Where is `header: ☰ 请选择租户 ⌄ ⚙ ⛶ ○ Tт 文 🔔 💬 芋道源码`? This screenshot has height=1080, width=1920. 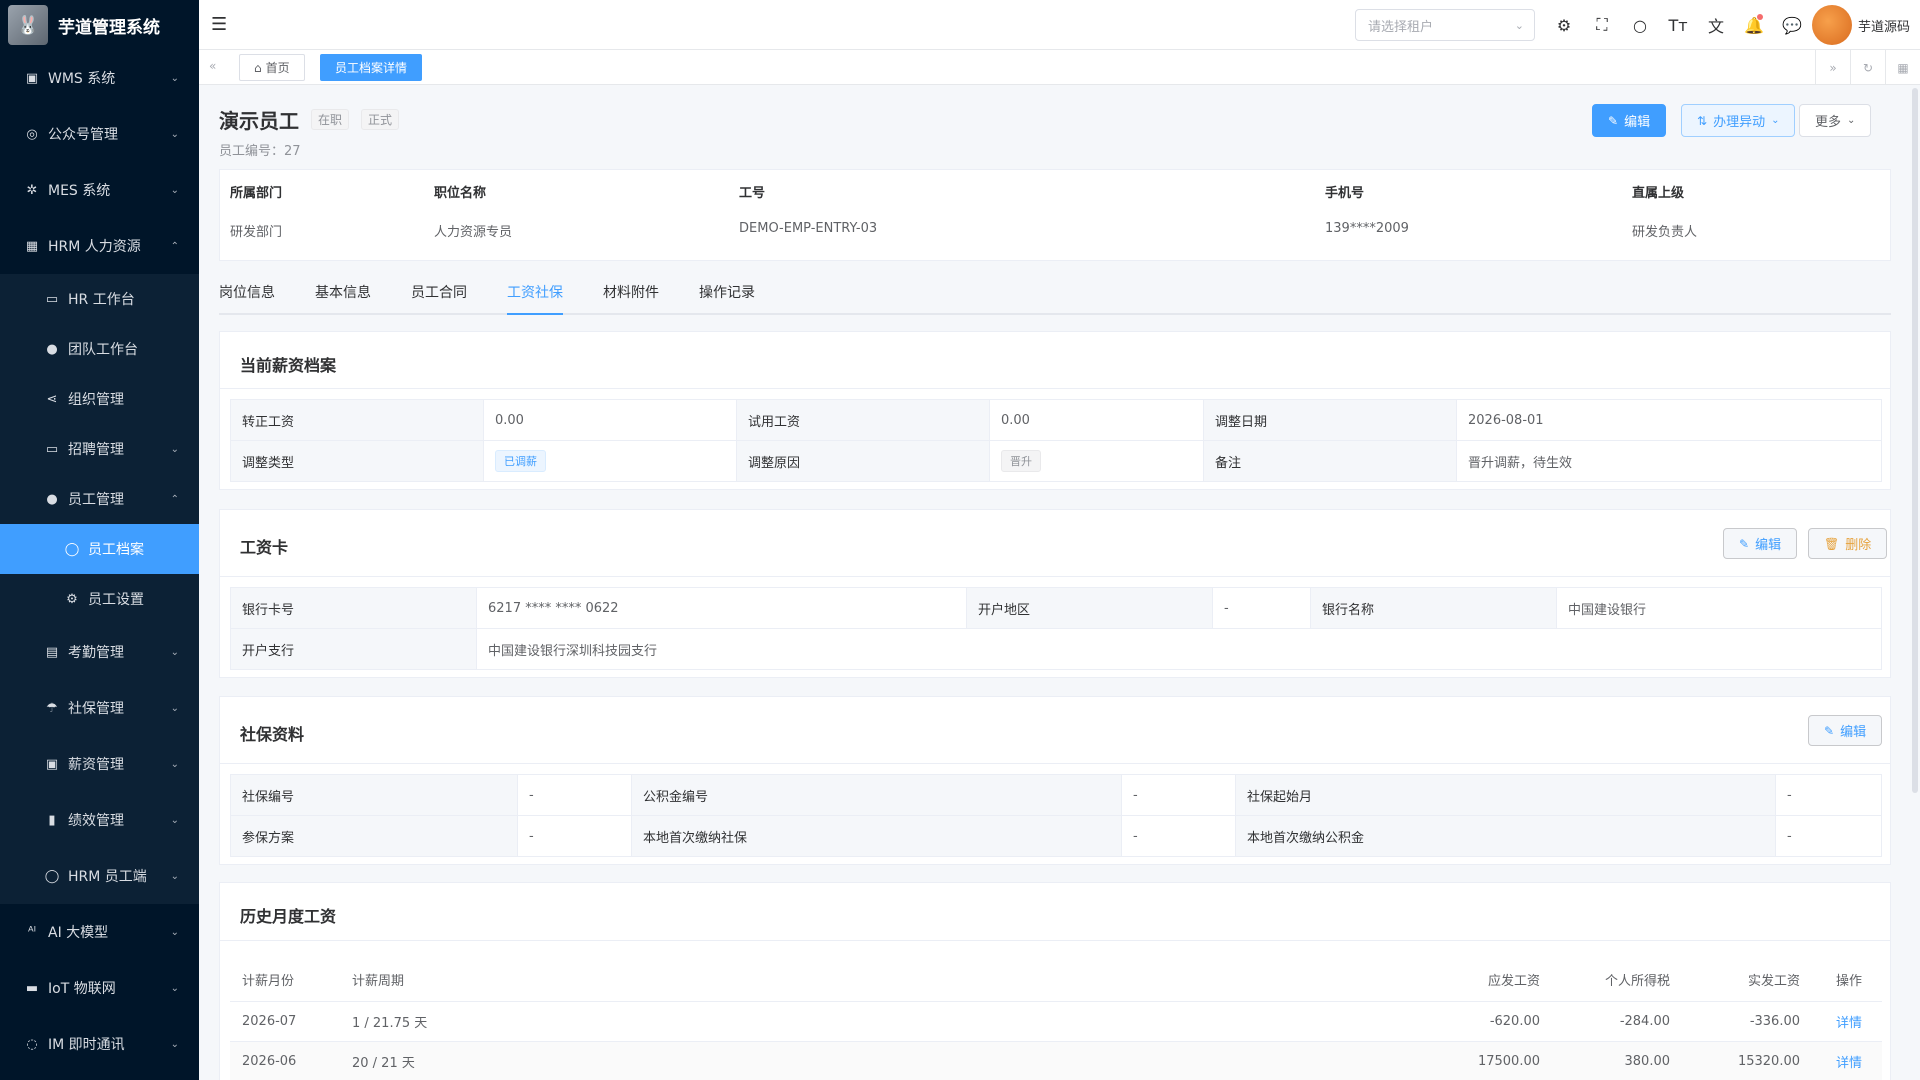
header: ☰ 请选择租户 ⌄ ⚙ ⛶ ○ Tт 文 🔔 💬 芋道源码 is located at coordinates (1059, 25).